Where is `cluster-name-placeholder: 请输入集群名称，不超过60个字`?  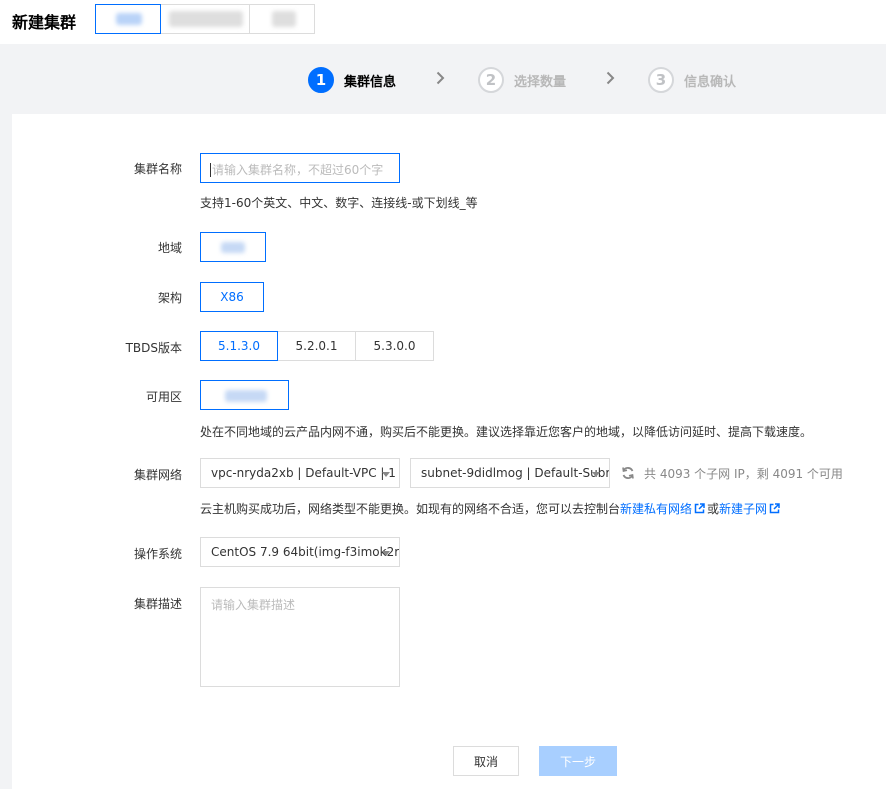
cluster-name-placeholder: 请输入集群名称，不超过60个字 is located at coordinates (298, 170).